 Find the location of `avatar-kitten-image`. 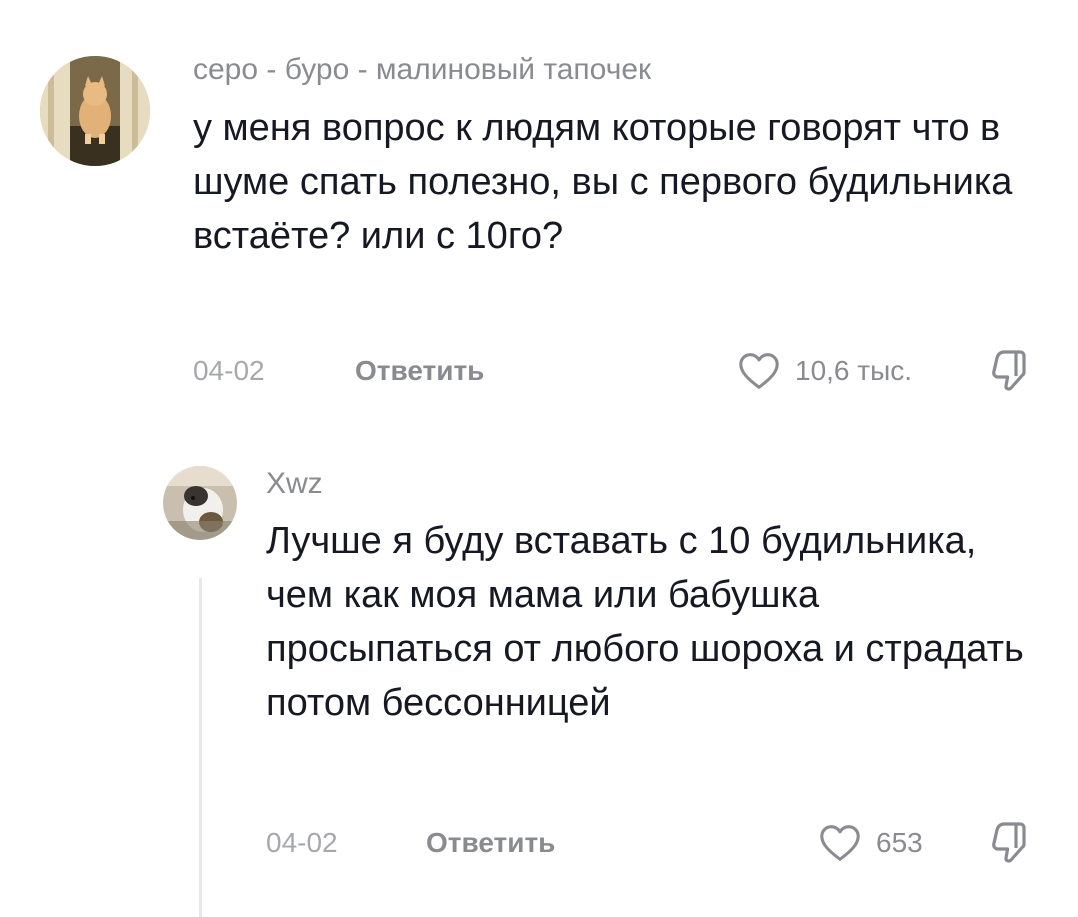

avatar-kitten-image is located at coordinates (95, 111).